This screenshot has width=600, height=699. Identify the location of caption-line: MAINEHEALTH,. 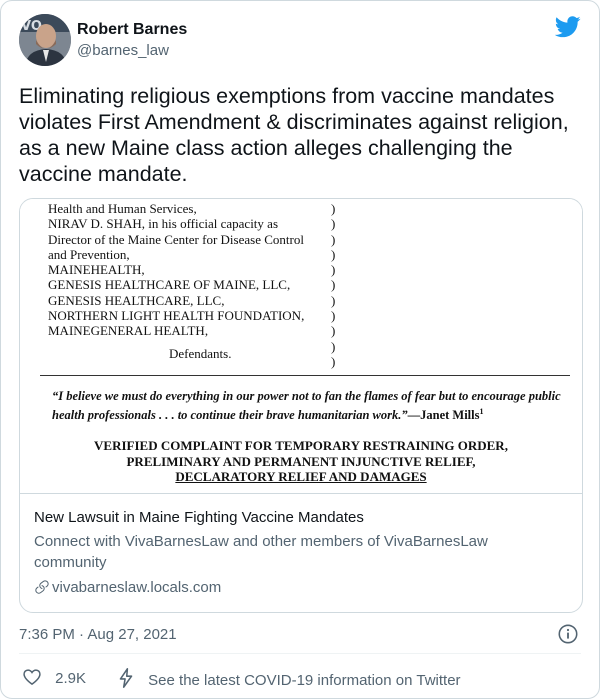
(96, 270).